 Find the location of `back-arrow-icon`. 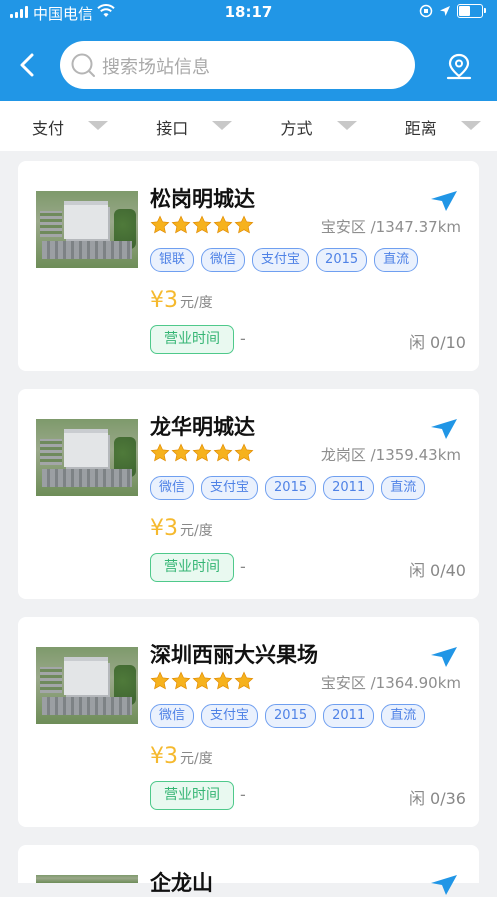

back-arrow-icon is located at coordinates (28, 65).